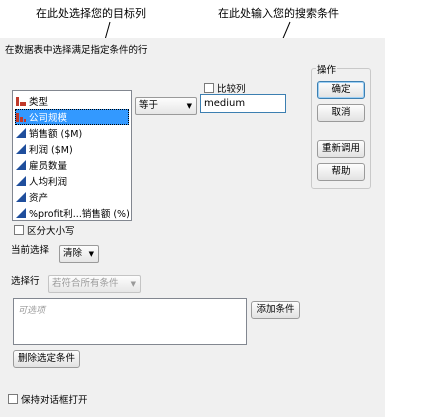 The width and height of the screenshot is (437, 417). Describe the element at coordinates (76, 50) in the screenshot. I see `dialog-description: 在数据表中选择满足指定条件的行` at that location.